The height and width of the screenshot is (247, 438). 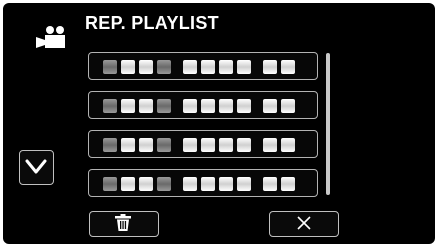 I want to click on scroll-down-button, so click(x=36, y=167).